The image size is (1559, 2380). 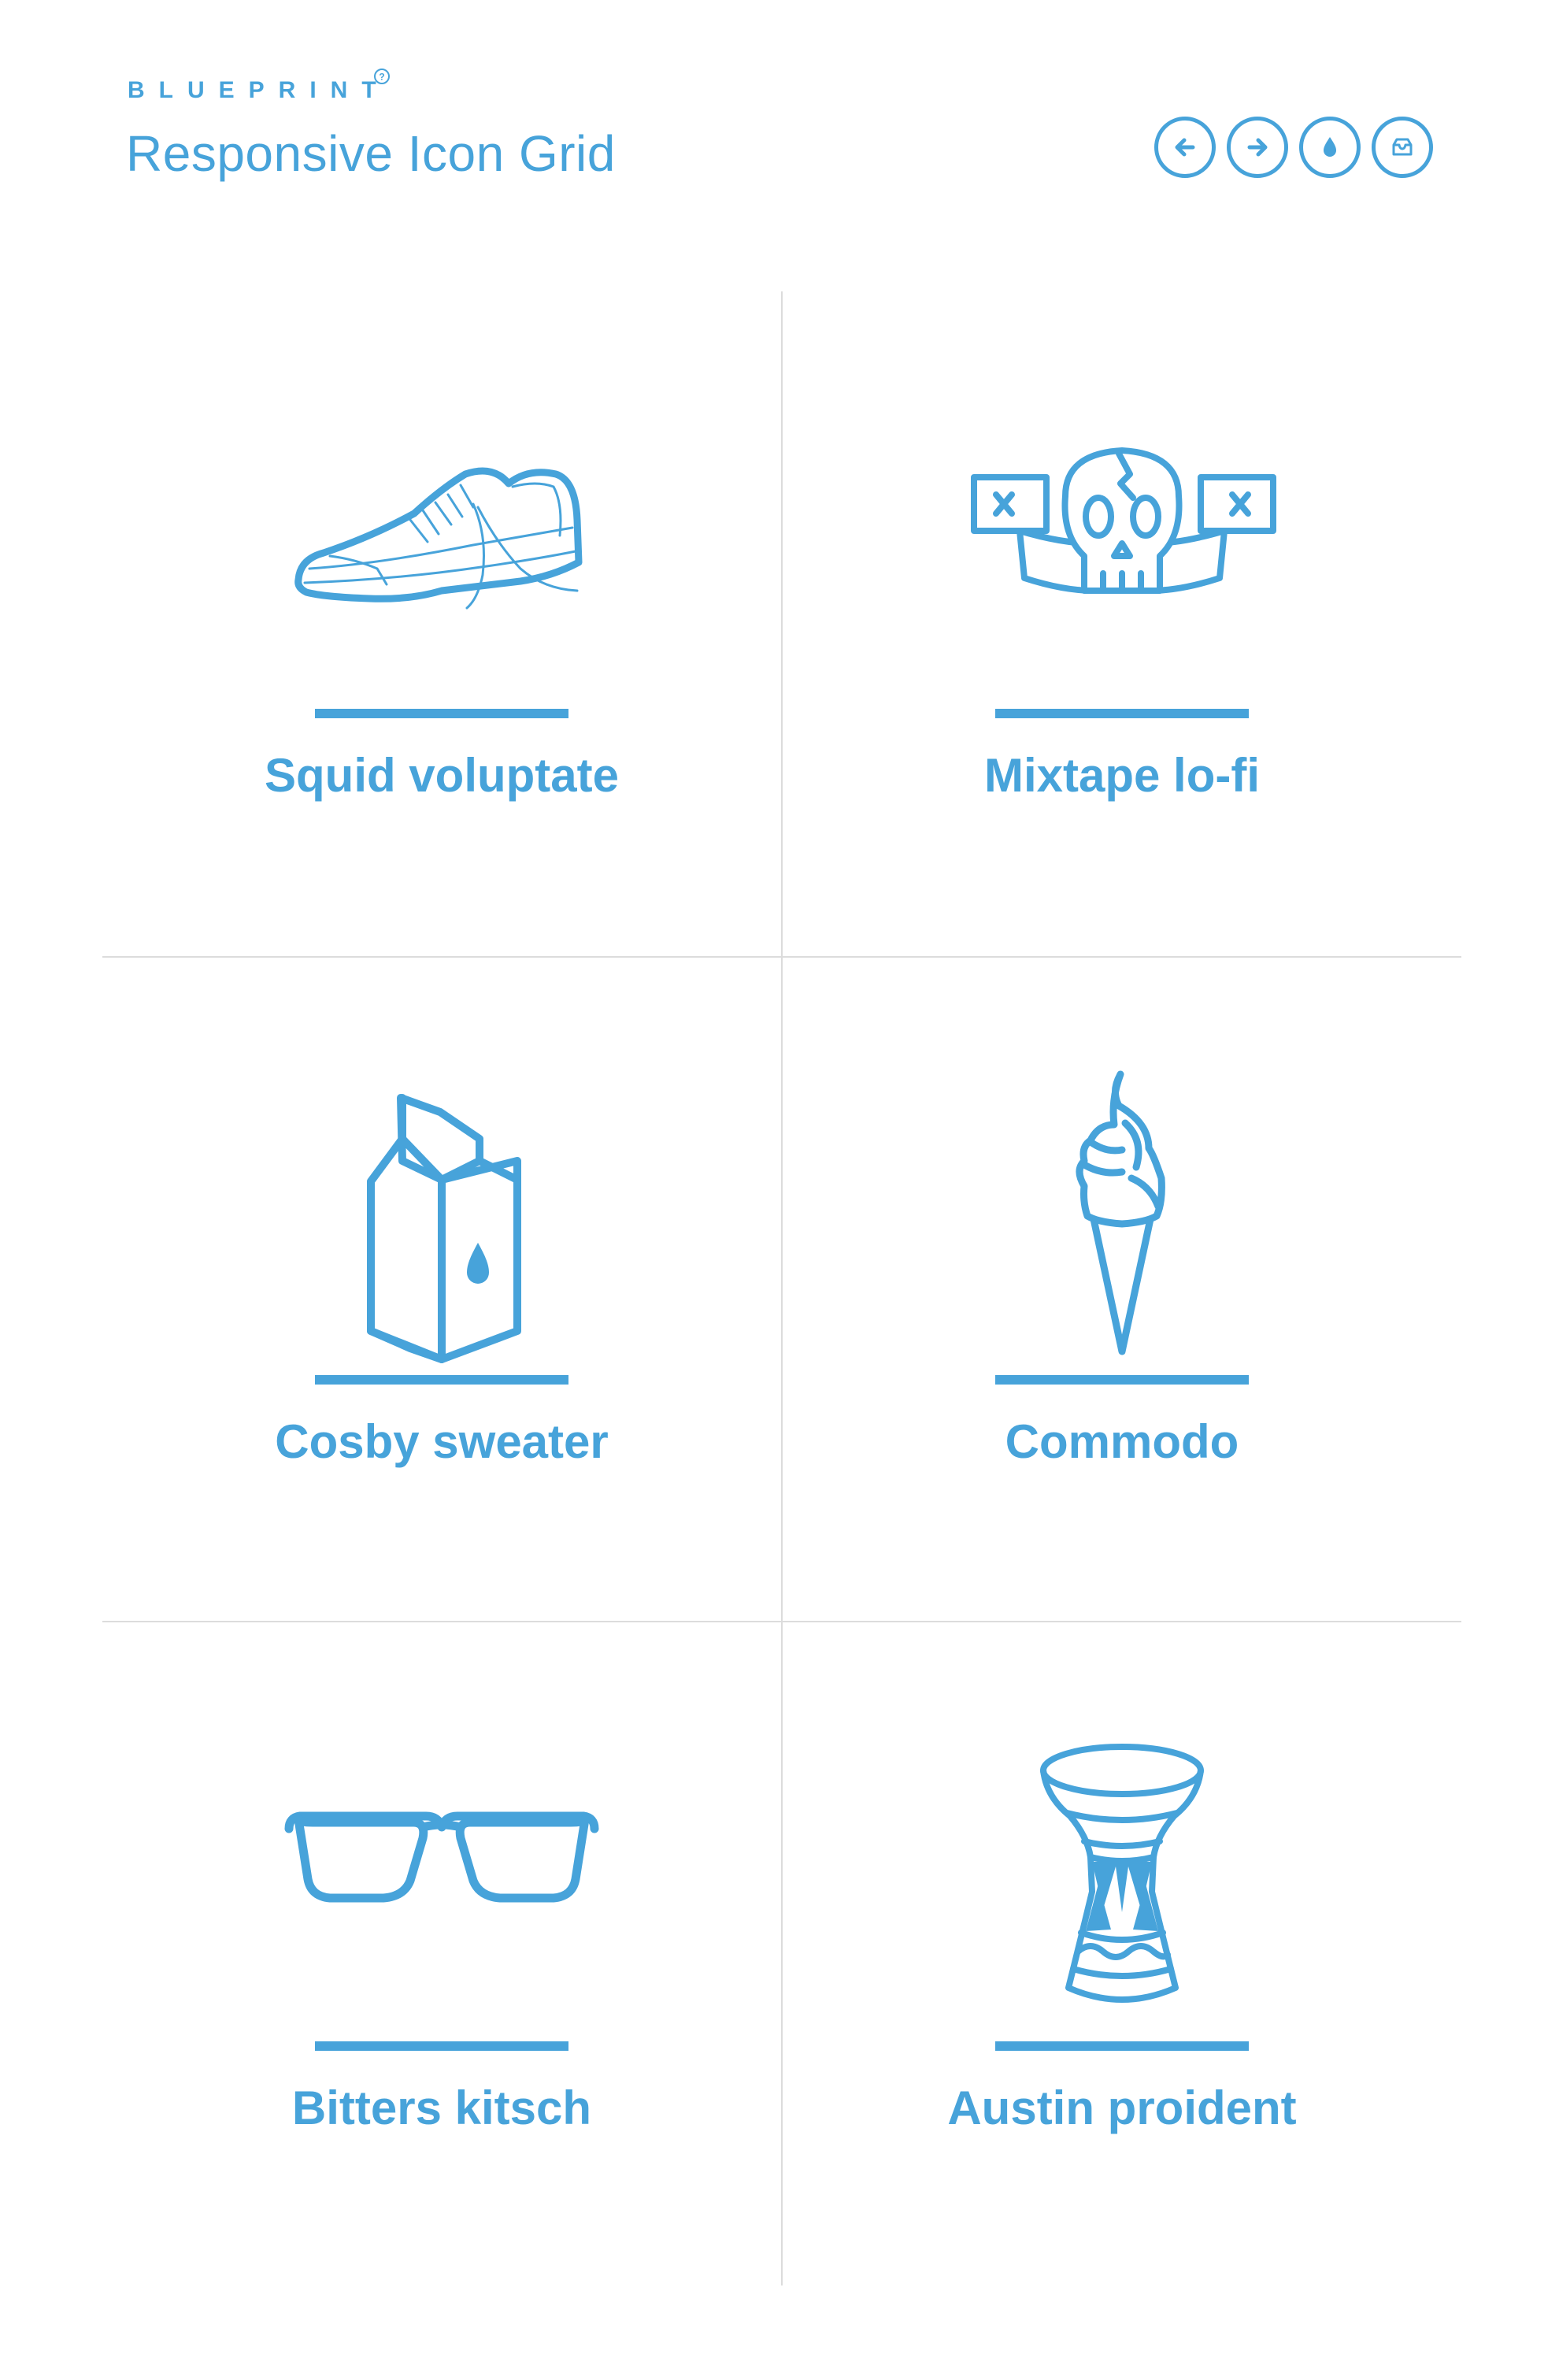 I want to click on header-nav, so click(x=1293, y=147).